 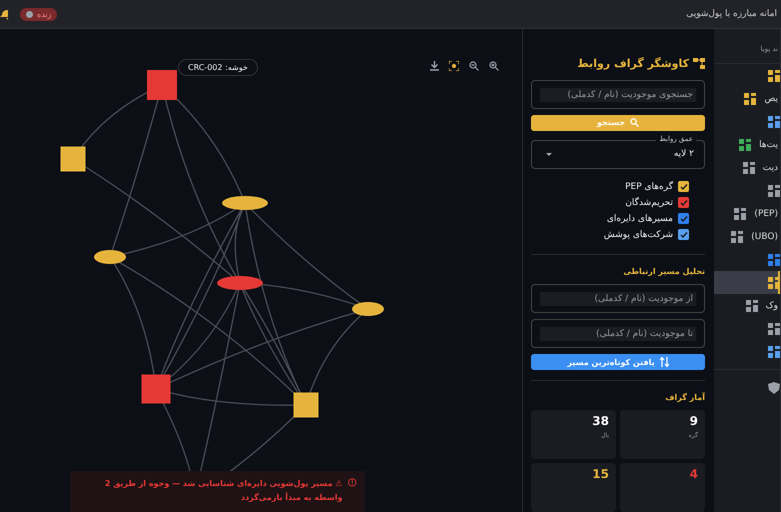 I want to click on stat-value: 15, so click(x=600, y=474).